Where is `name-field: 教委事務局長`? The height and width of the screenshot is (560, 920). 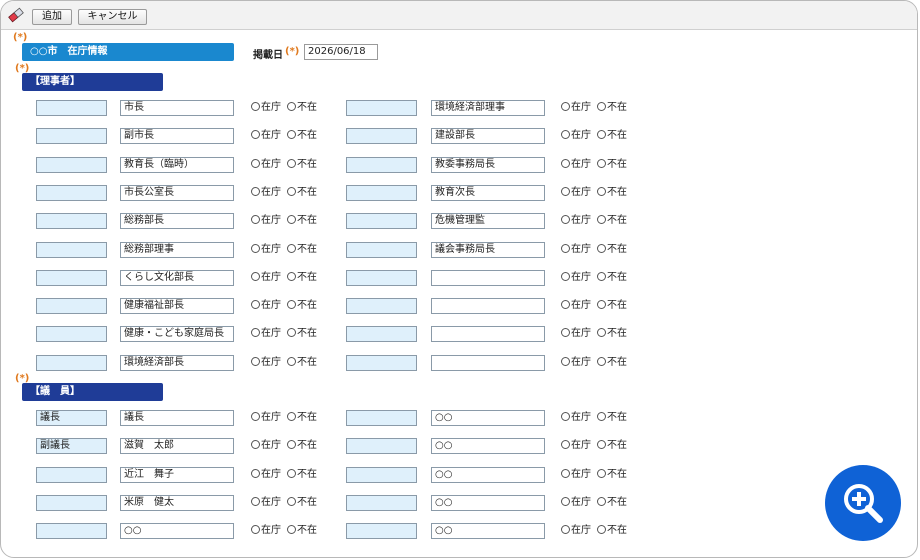 name-field: 教委事務局長 is located at coordinates (488, 164).